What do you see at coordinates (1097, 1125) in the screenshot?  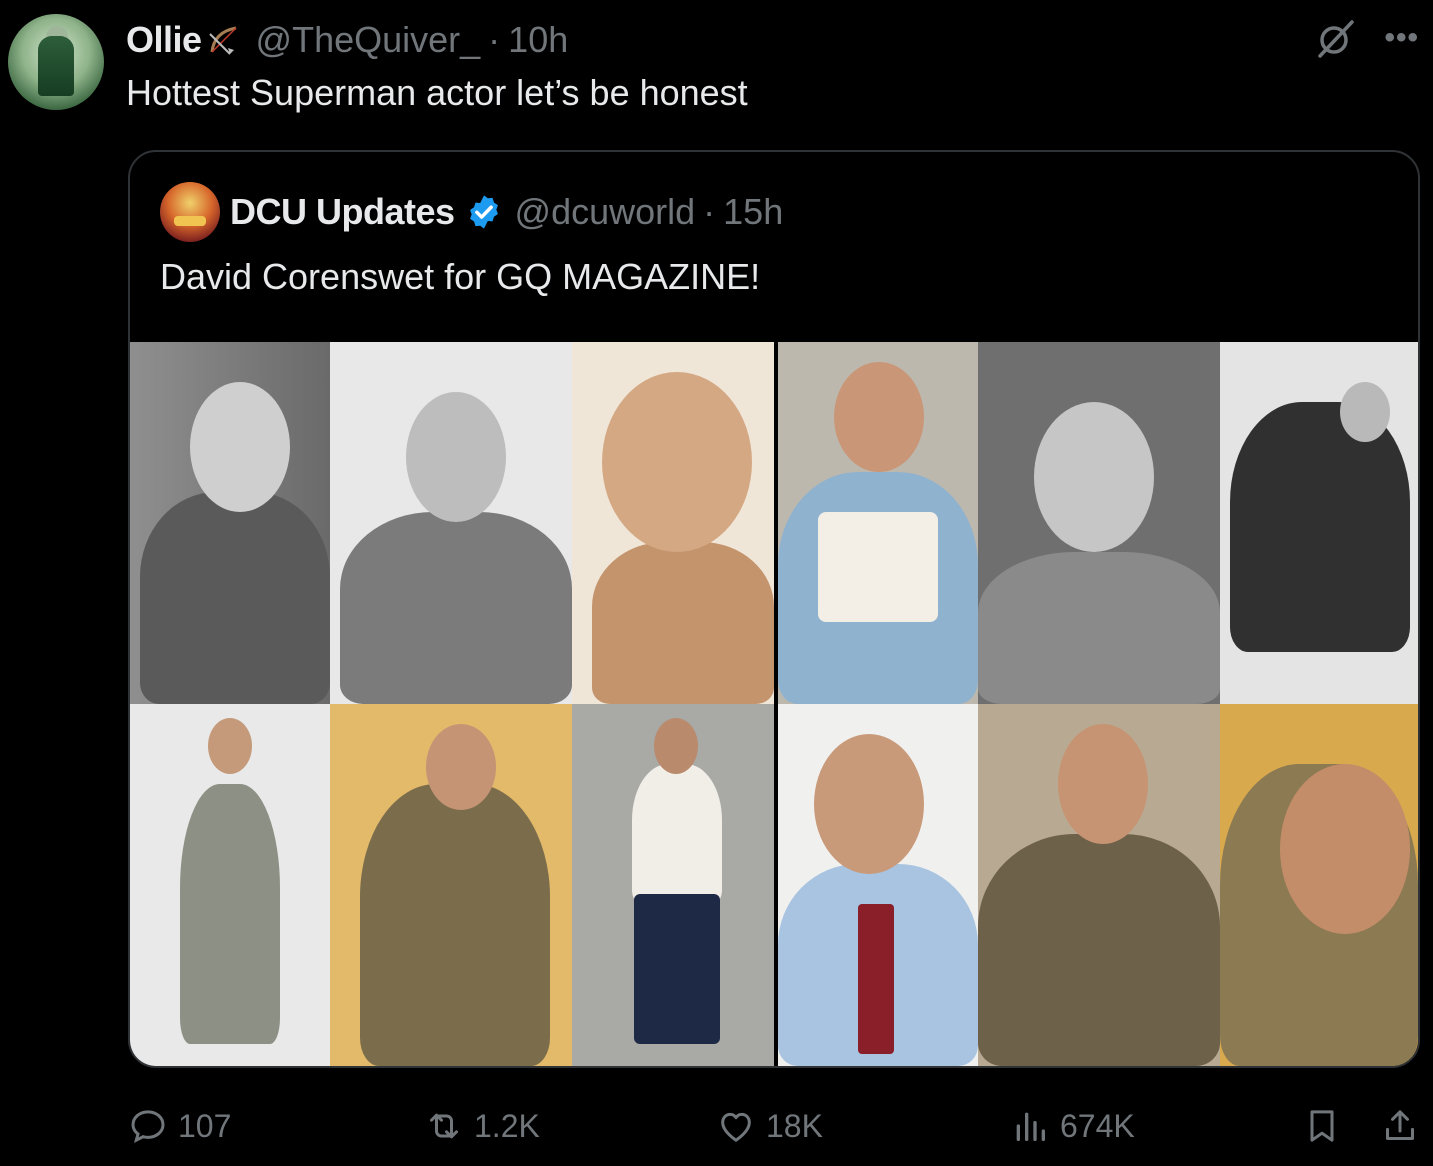 I see `views-count: 674K` at bounding box center [1097, 1125].